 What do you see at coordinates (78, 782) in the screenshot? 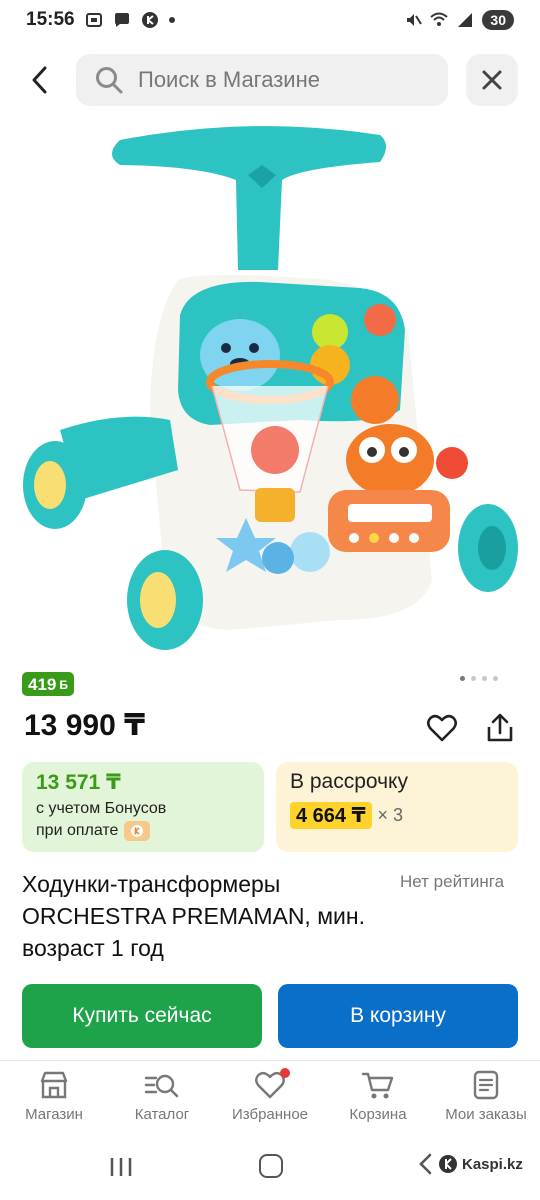
I see `bonus-price-amount: 13 571 ₸` at bounding box center [78, 782].